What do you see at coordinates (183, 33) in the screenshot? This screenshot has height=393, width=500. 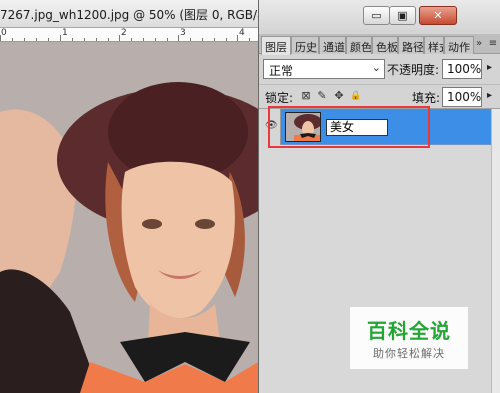 I see `ruler-label: 3` at bounding box center [183, 33].